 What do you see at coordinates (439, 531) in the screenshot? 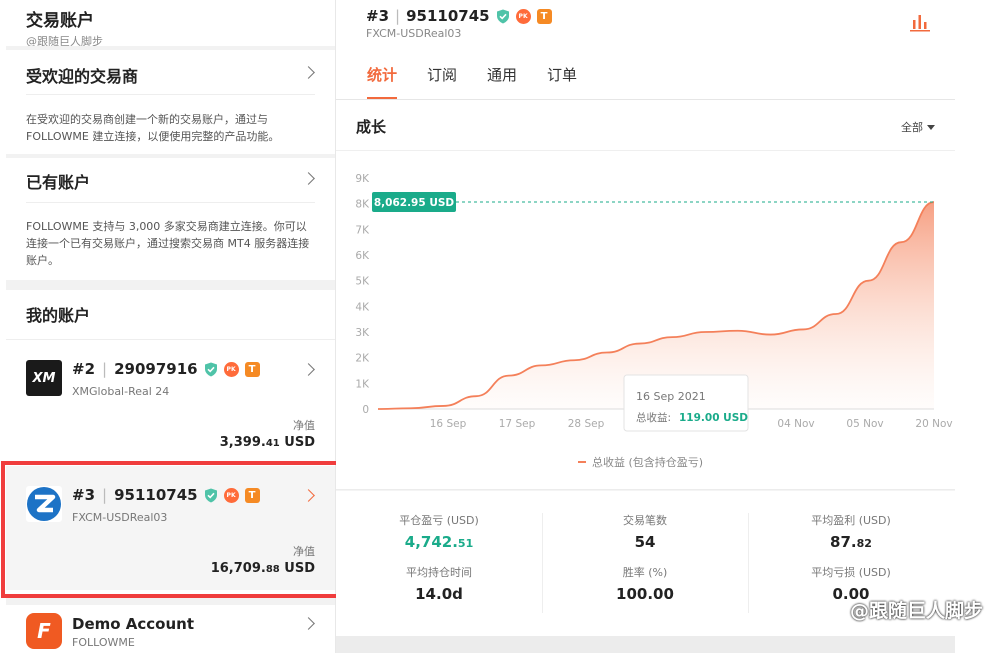
I see `stat-closed-pnl: 平仓盈亏 (USD) 4,742.51` at bounding box center [439, 531].